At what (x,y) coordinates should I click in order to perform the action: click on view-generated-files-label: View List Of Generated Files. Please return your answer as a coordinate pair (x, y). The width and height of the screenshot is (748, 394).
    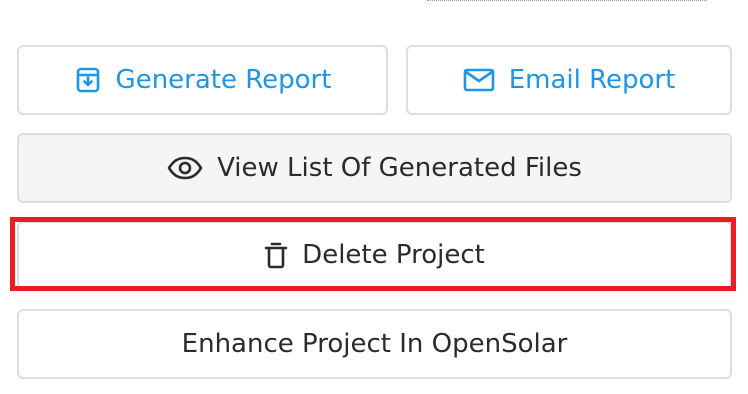
    Looking at the image, I should click on (399, 168).